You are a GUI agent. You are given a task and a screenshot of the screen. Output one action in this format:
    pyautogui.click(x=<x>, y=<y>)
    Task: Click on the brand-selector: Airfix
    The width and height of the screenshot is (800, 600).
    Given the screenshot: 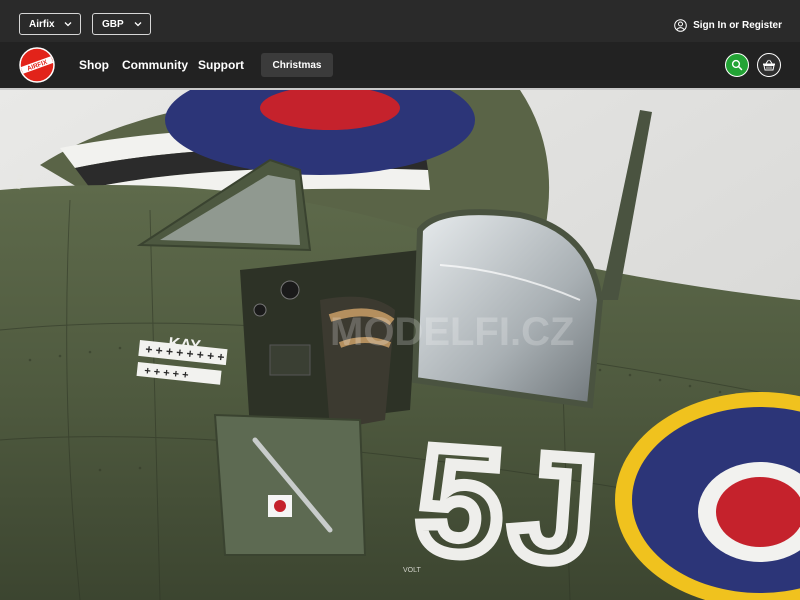 What is the action you would take?
    pyautogui.click(x=50, y=24)
    